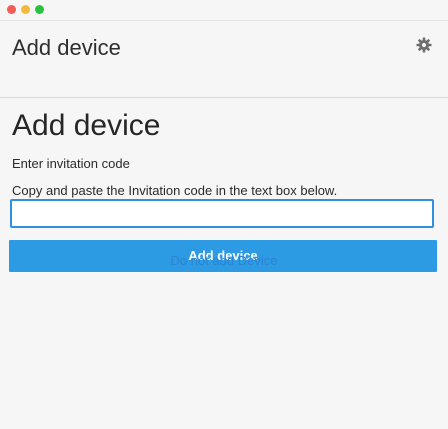  Describe the element at coordinates (224, 10) in the screenshot. I see `window-titlebar` at that location.